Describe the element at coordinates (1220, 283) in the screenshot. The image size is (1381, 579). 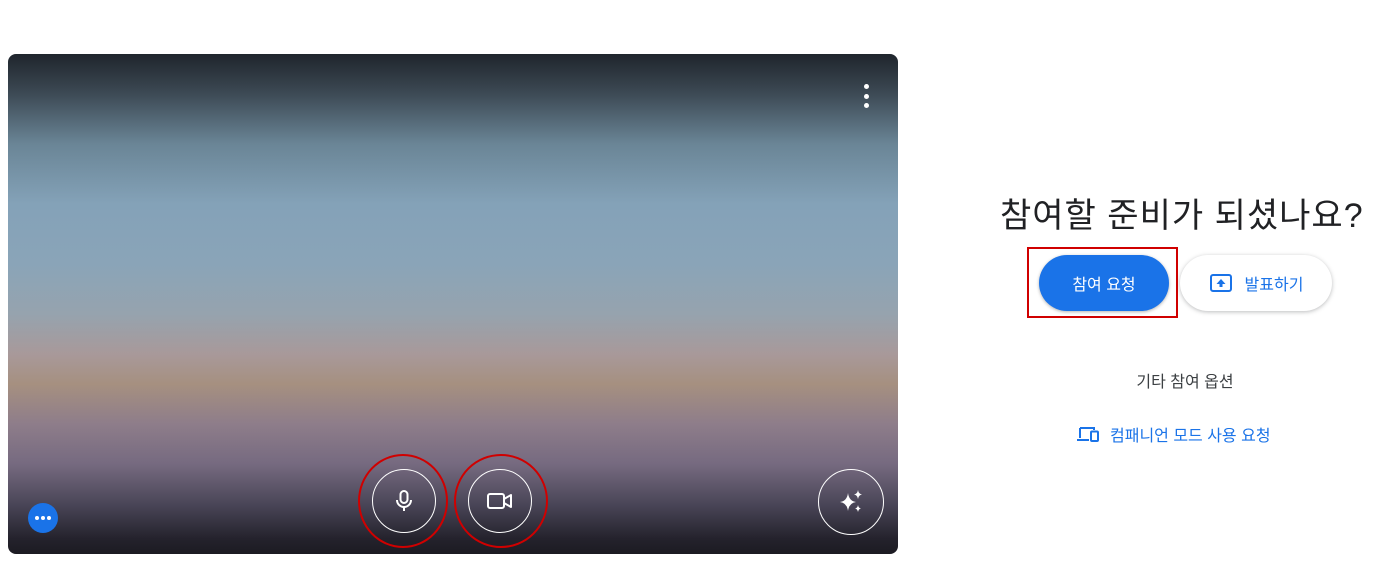
I see `present-to-all-icon` at that location.